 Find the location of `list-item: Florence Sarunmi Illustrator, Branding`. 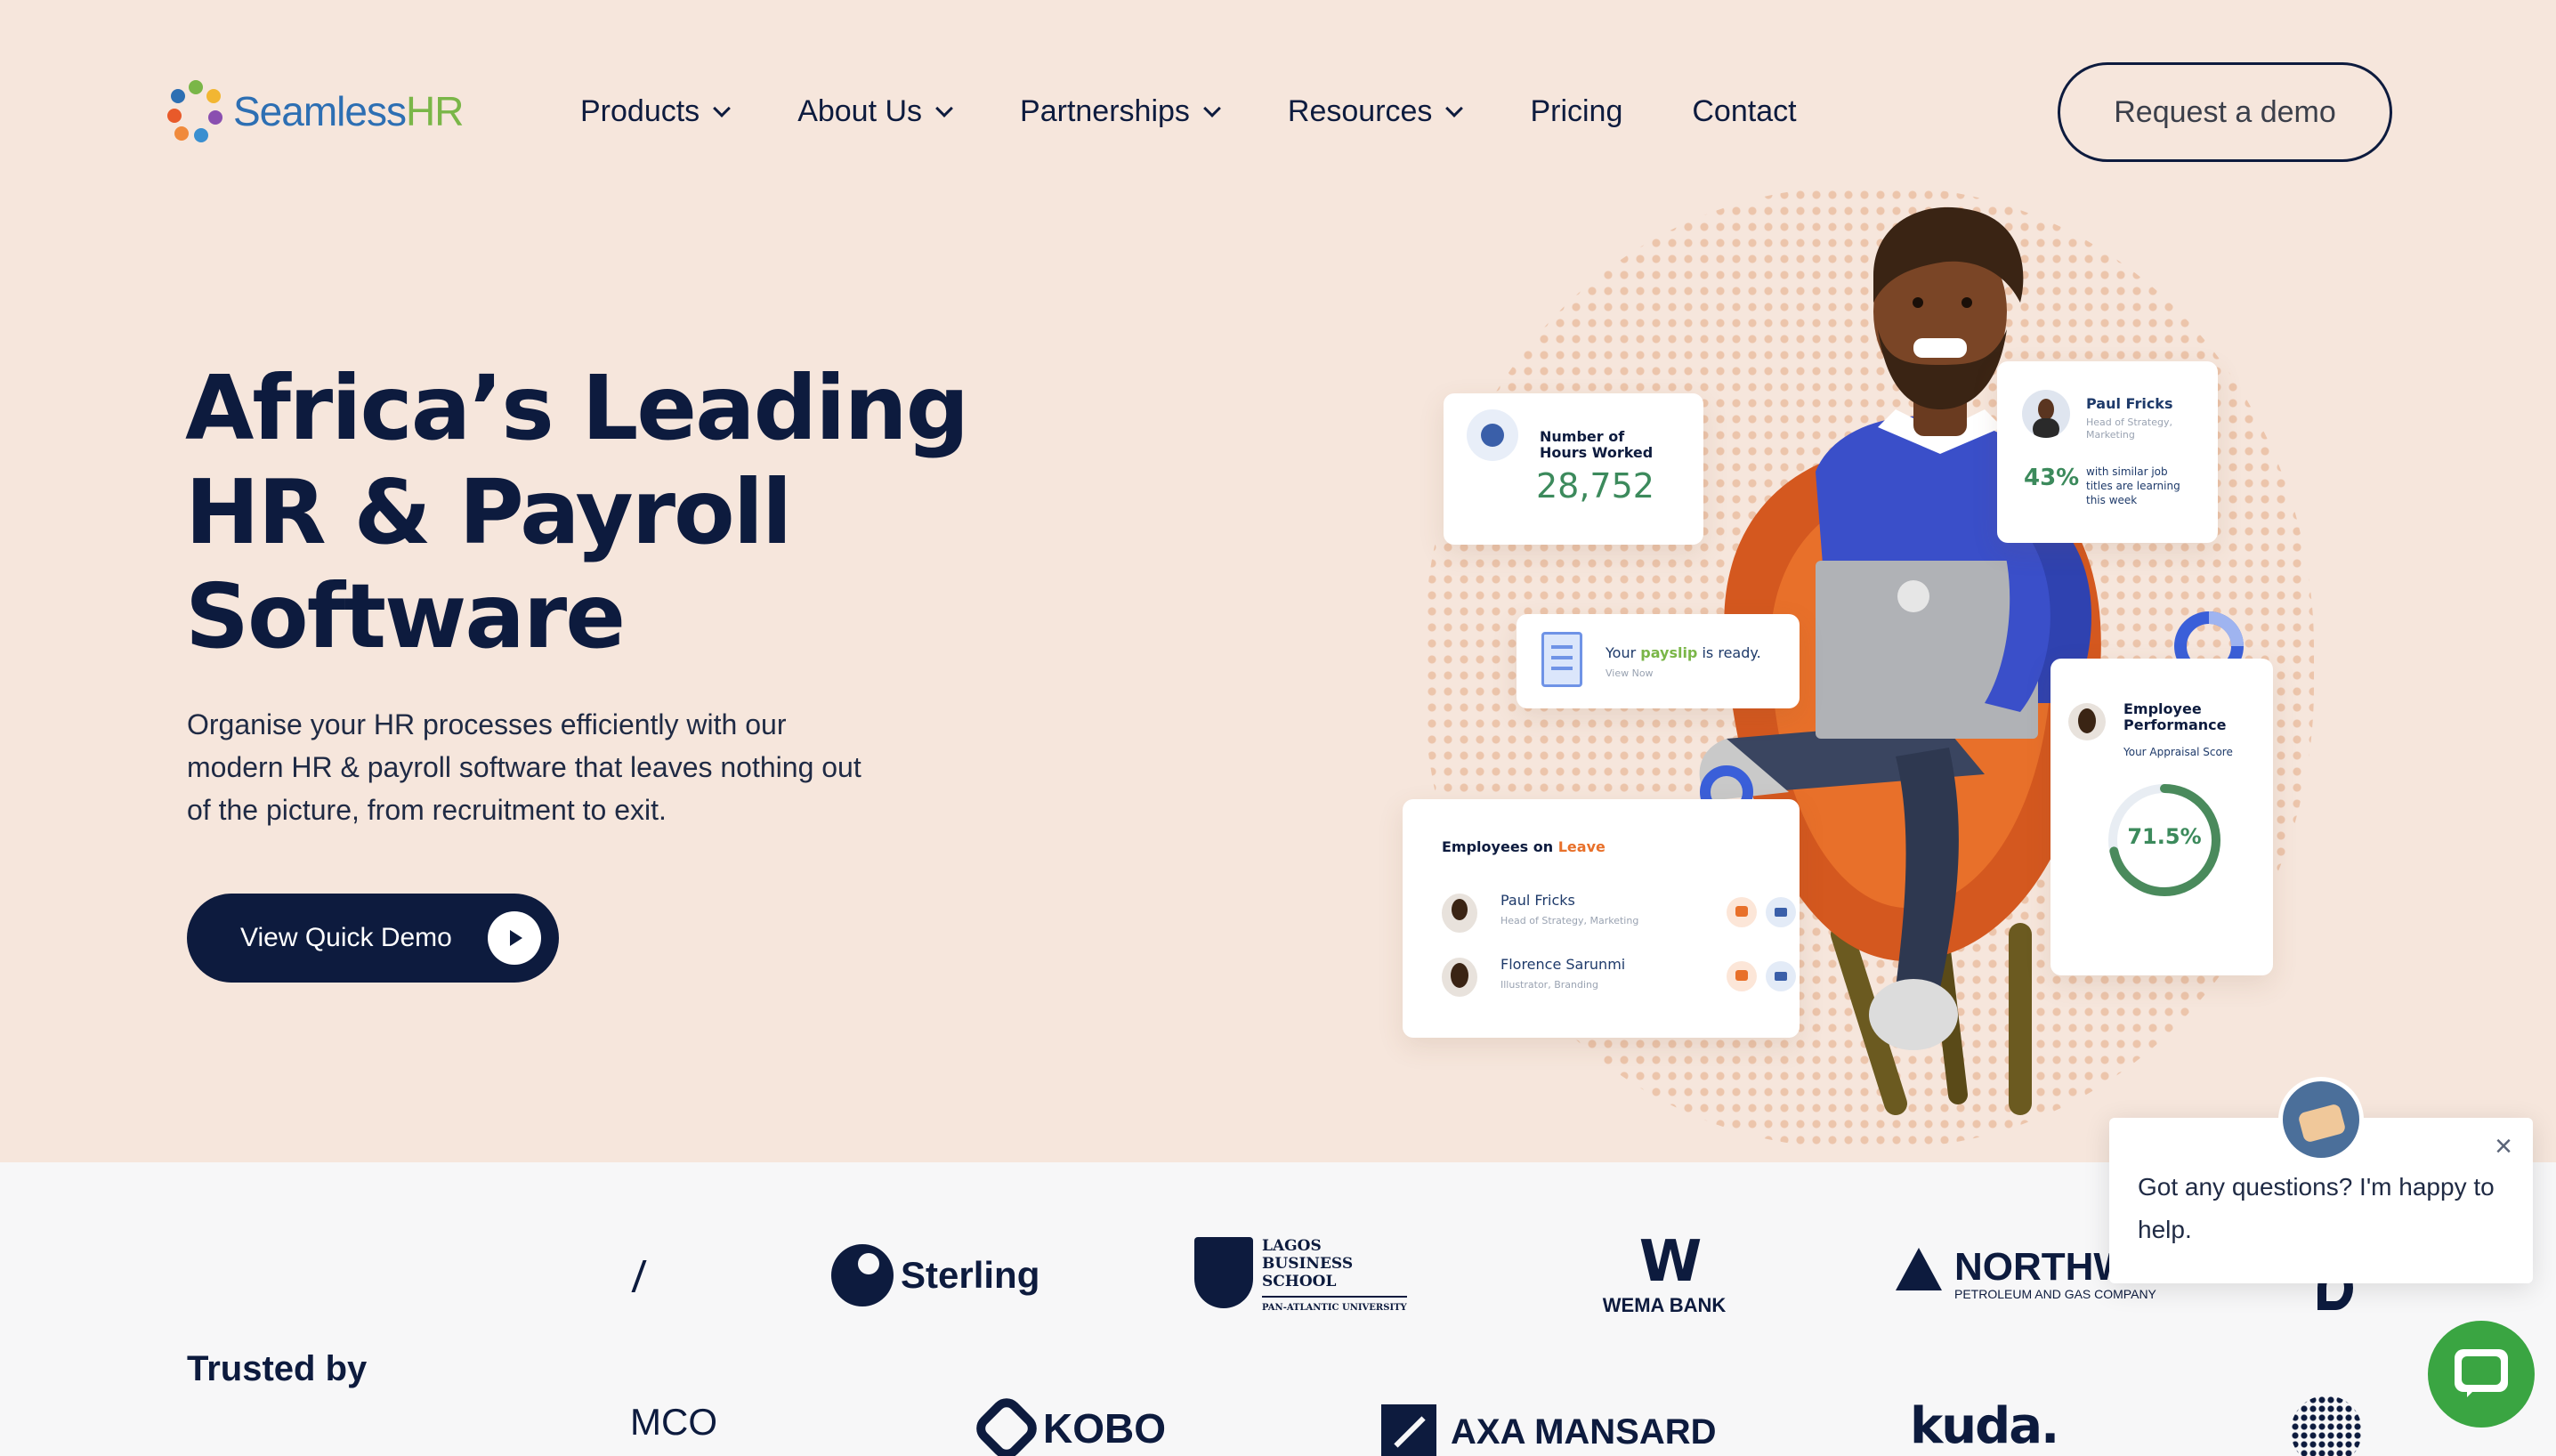

list-item: Florence Sarunmi Illustrator, Branding is located at coordinates (1619, 977).